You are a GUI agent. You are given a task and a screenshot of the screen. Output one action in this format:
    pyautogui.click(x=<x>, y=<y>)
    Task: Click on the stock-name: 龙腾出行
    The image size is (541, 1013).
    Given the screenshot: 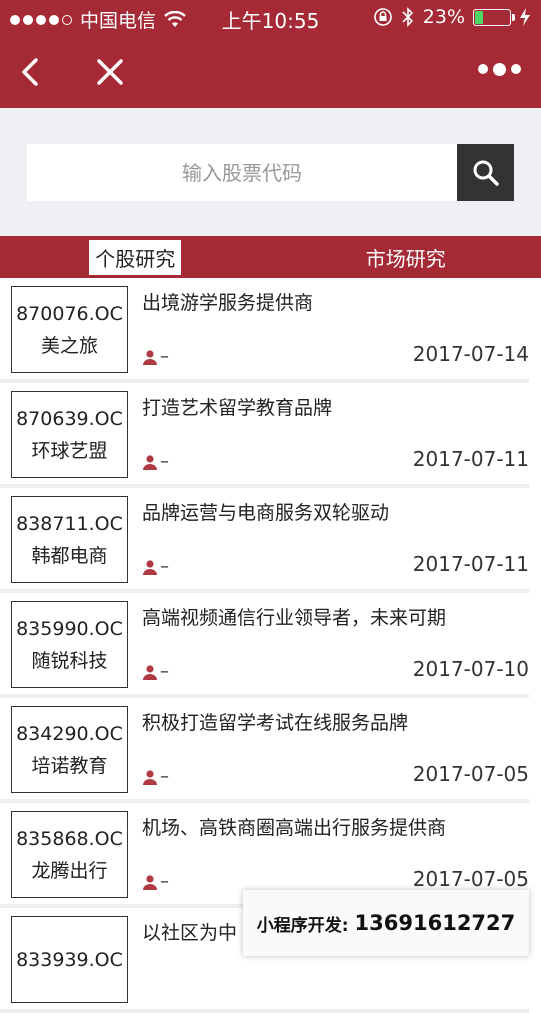 What is the action you would take?
    pyautogui.click(x=69, y=871)
    